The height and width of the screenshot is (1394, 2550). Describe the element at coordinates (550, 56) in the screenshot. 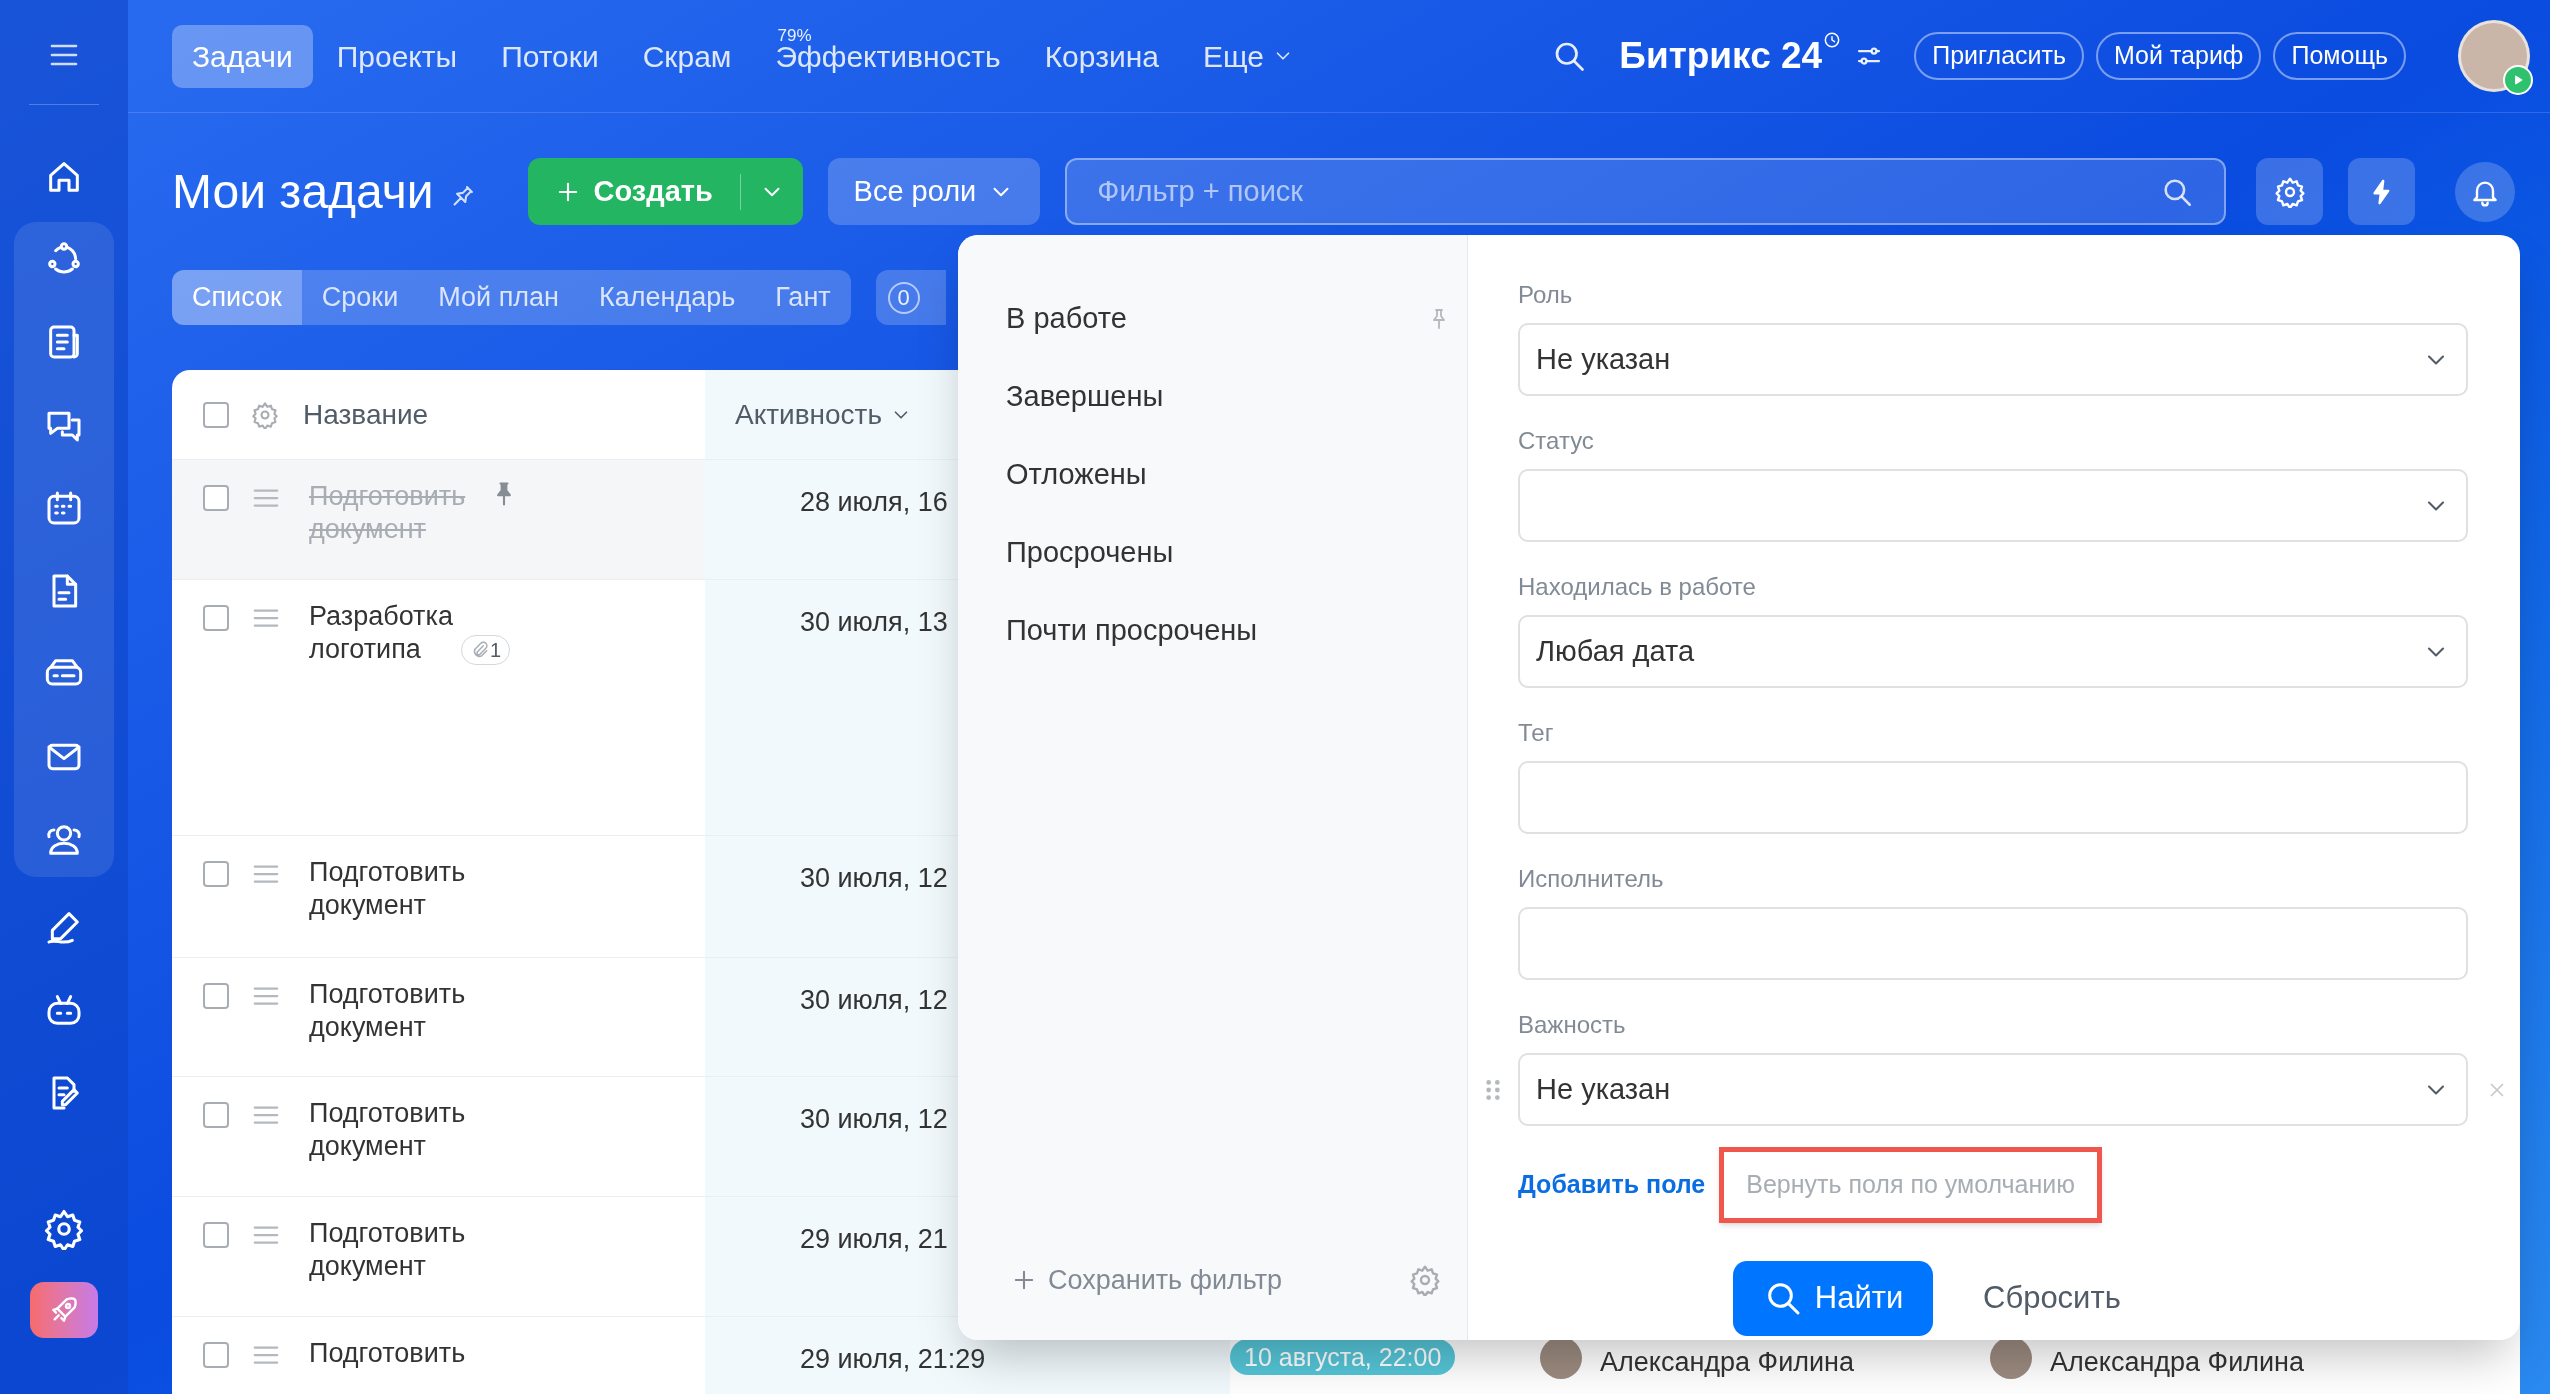

I see `nav-tab: Потоки` at that location.